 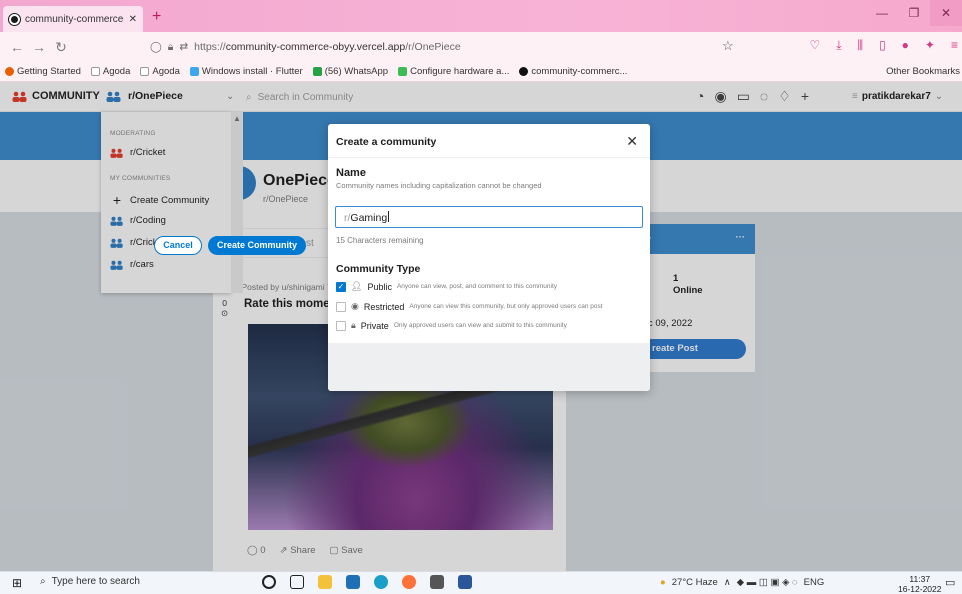 What do you see at coordinates (727, 582) in the screenshot?
I see `tray-chevron-icon: ∧` at bounding box center [727, 582].